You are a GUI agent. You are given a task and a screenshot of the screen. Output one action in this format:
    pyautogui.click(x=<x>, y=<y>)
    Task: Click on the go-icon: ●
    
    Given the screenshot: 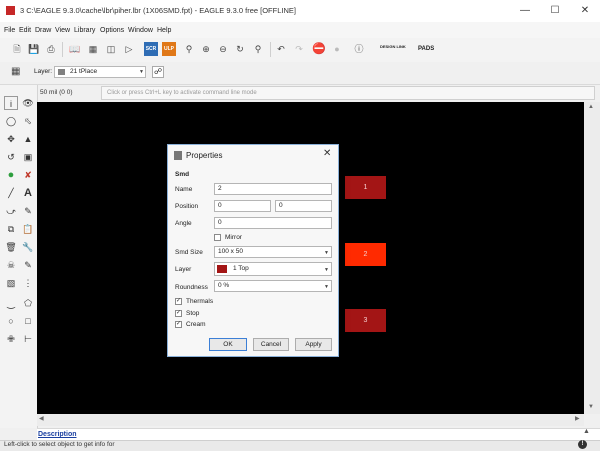 What is the action you would take?
    pyautogui.click(x=337, y=49)
    